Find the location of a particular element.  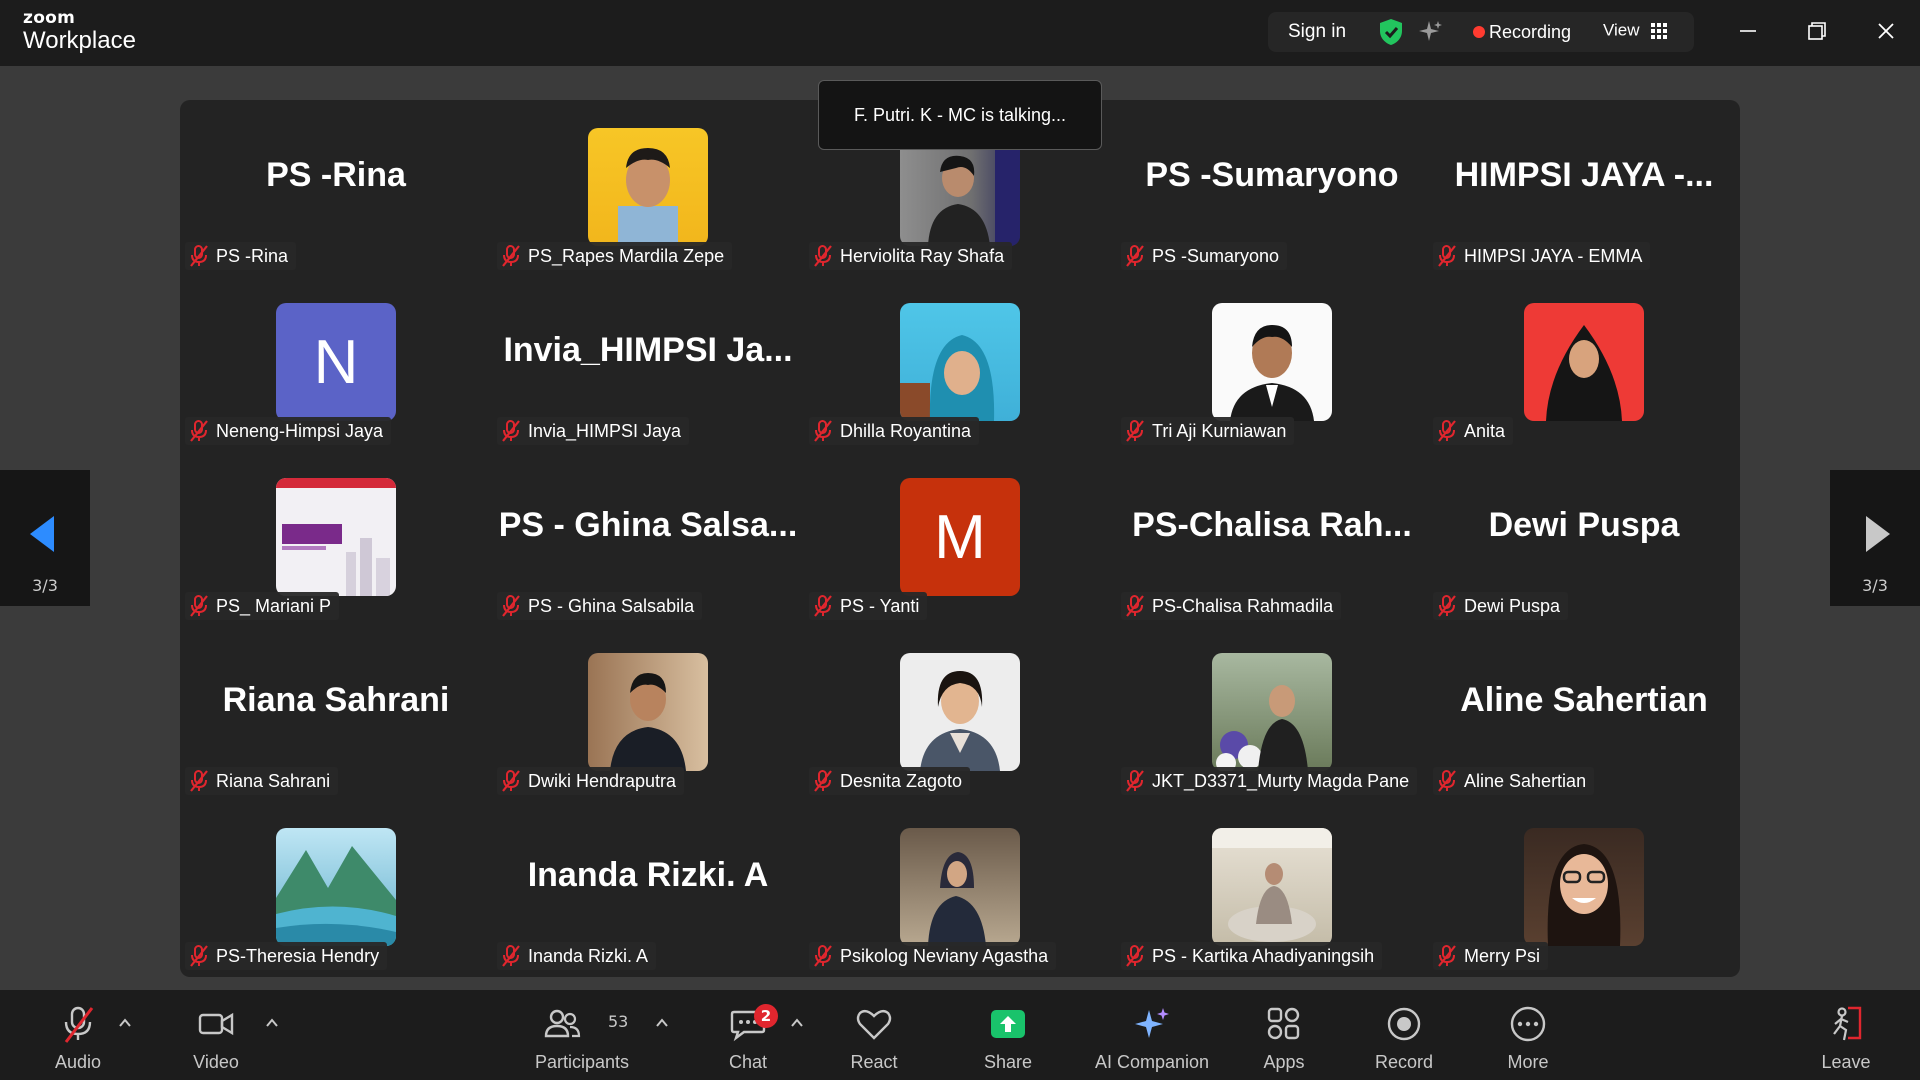

more-dots-icon is located at coordinates (1528, 1024).